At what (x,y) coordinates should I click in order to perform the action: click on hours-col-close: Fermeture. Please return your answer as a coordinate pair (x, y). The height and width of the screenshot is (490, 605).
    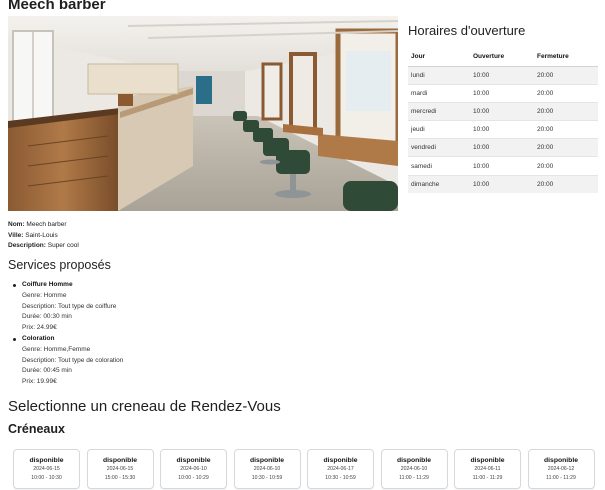
    Looking at the image, I should click on (566, 57).